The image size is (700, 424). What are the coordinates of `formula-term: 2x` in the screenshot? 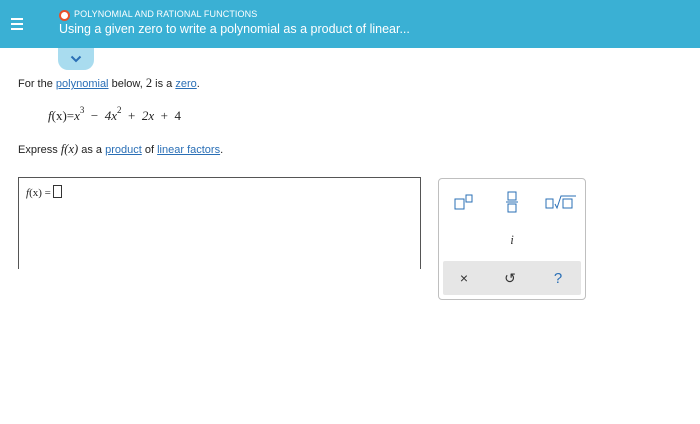 It's located at (148, 115).